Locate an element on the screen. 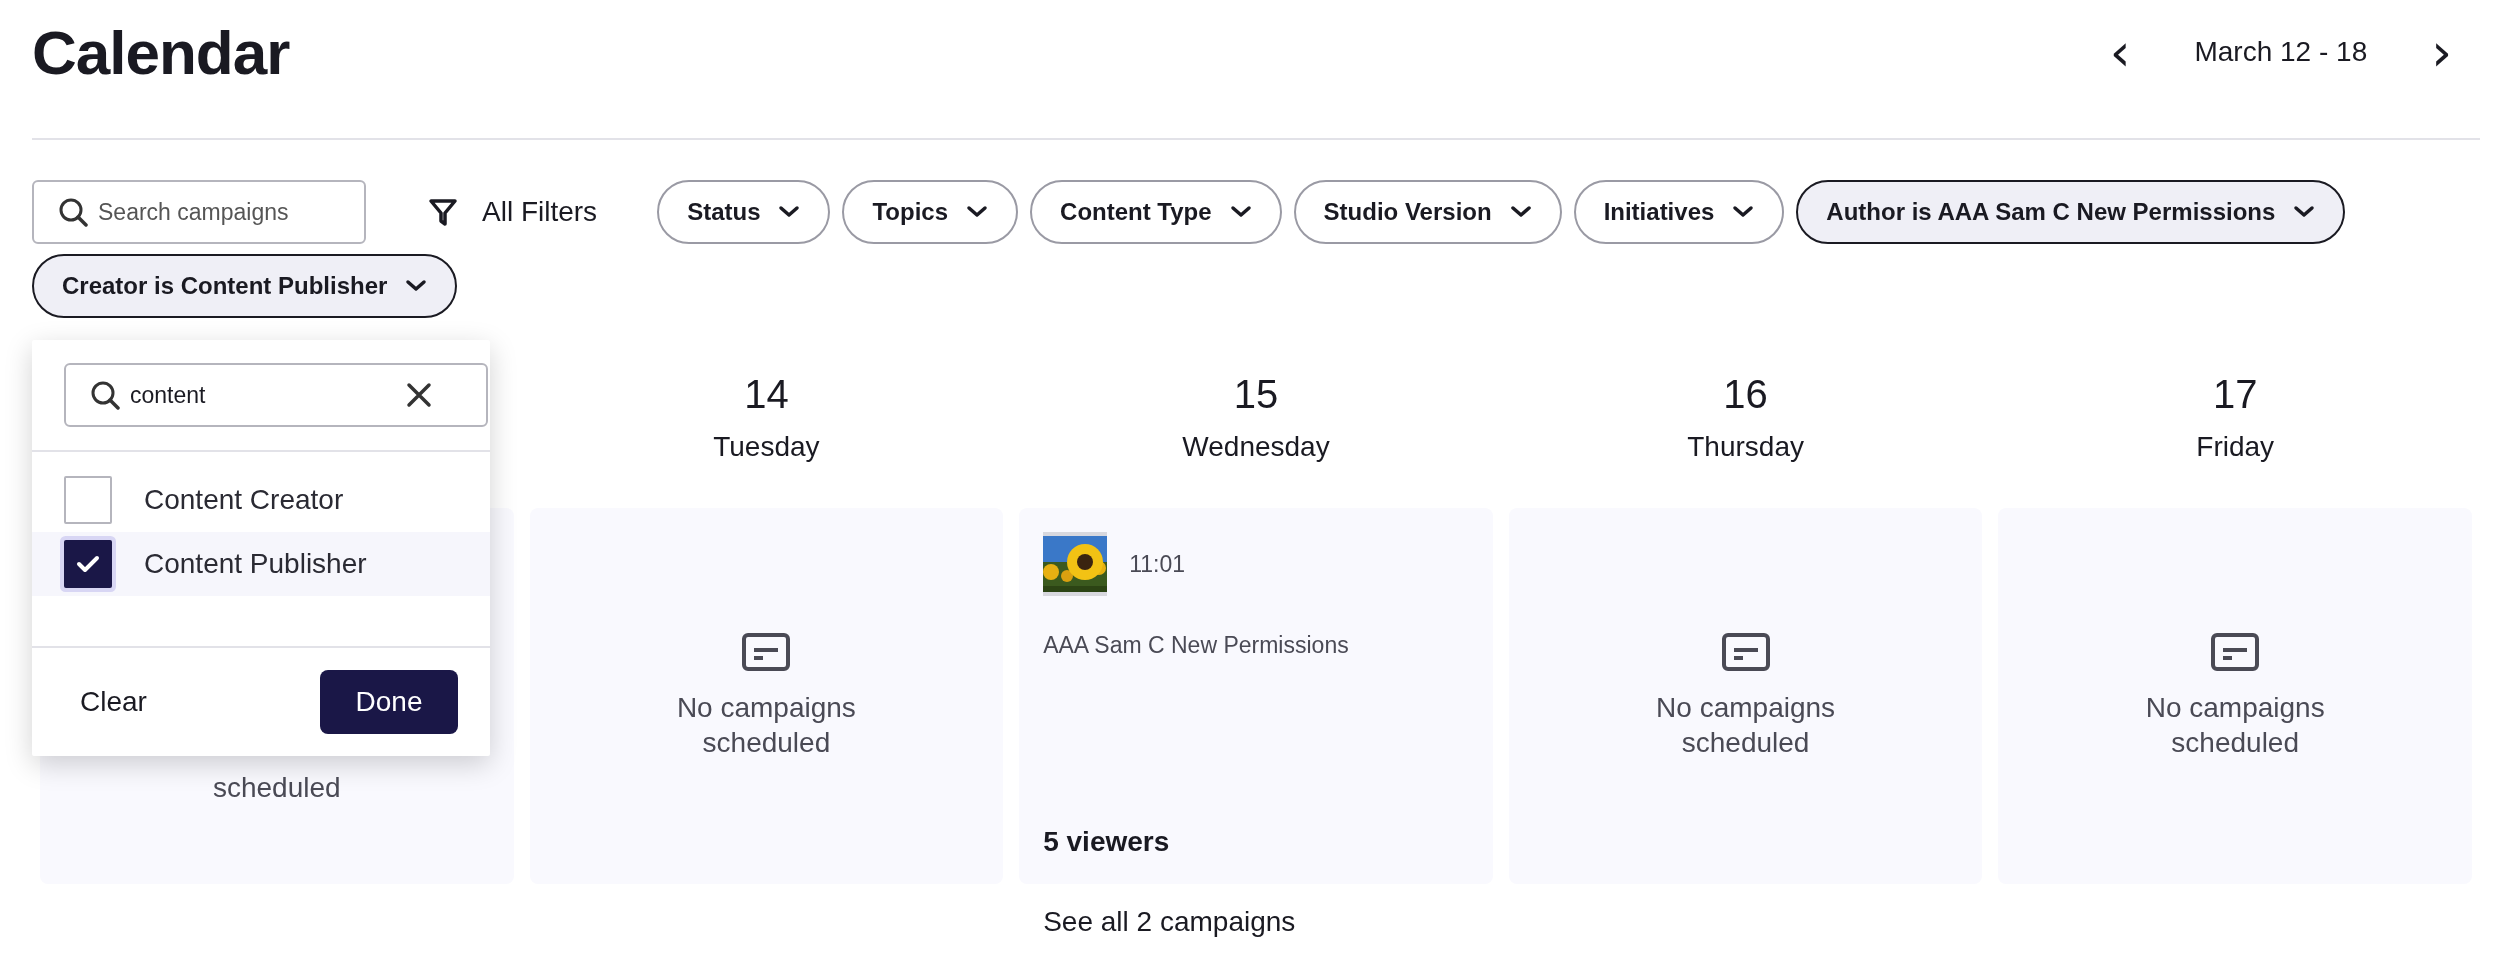 The image size is (2512, 962). search-field: content is located at coordinates (276, 395).